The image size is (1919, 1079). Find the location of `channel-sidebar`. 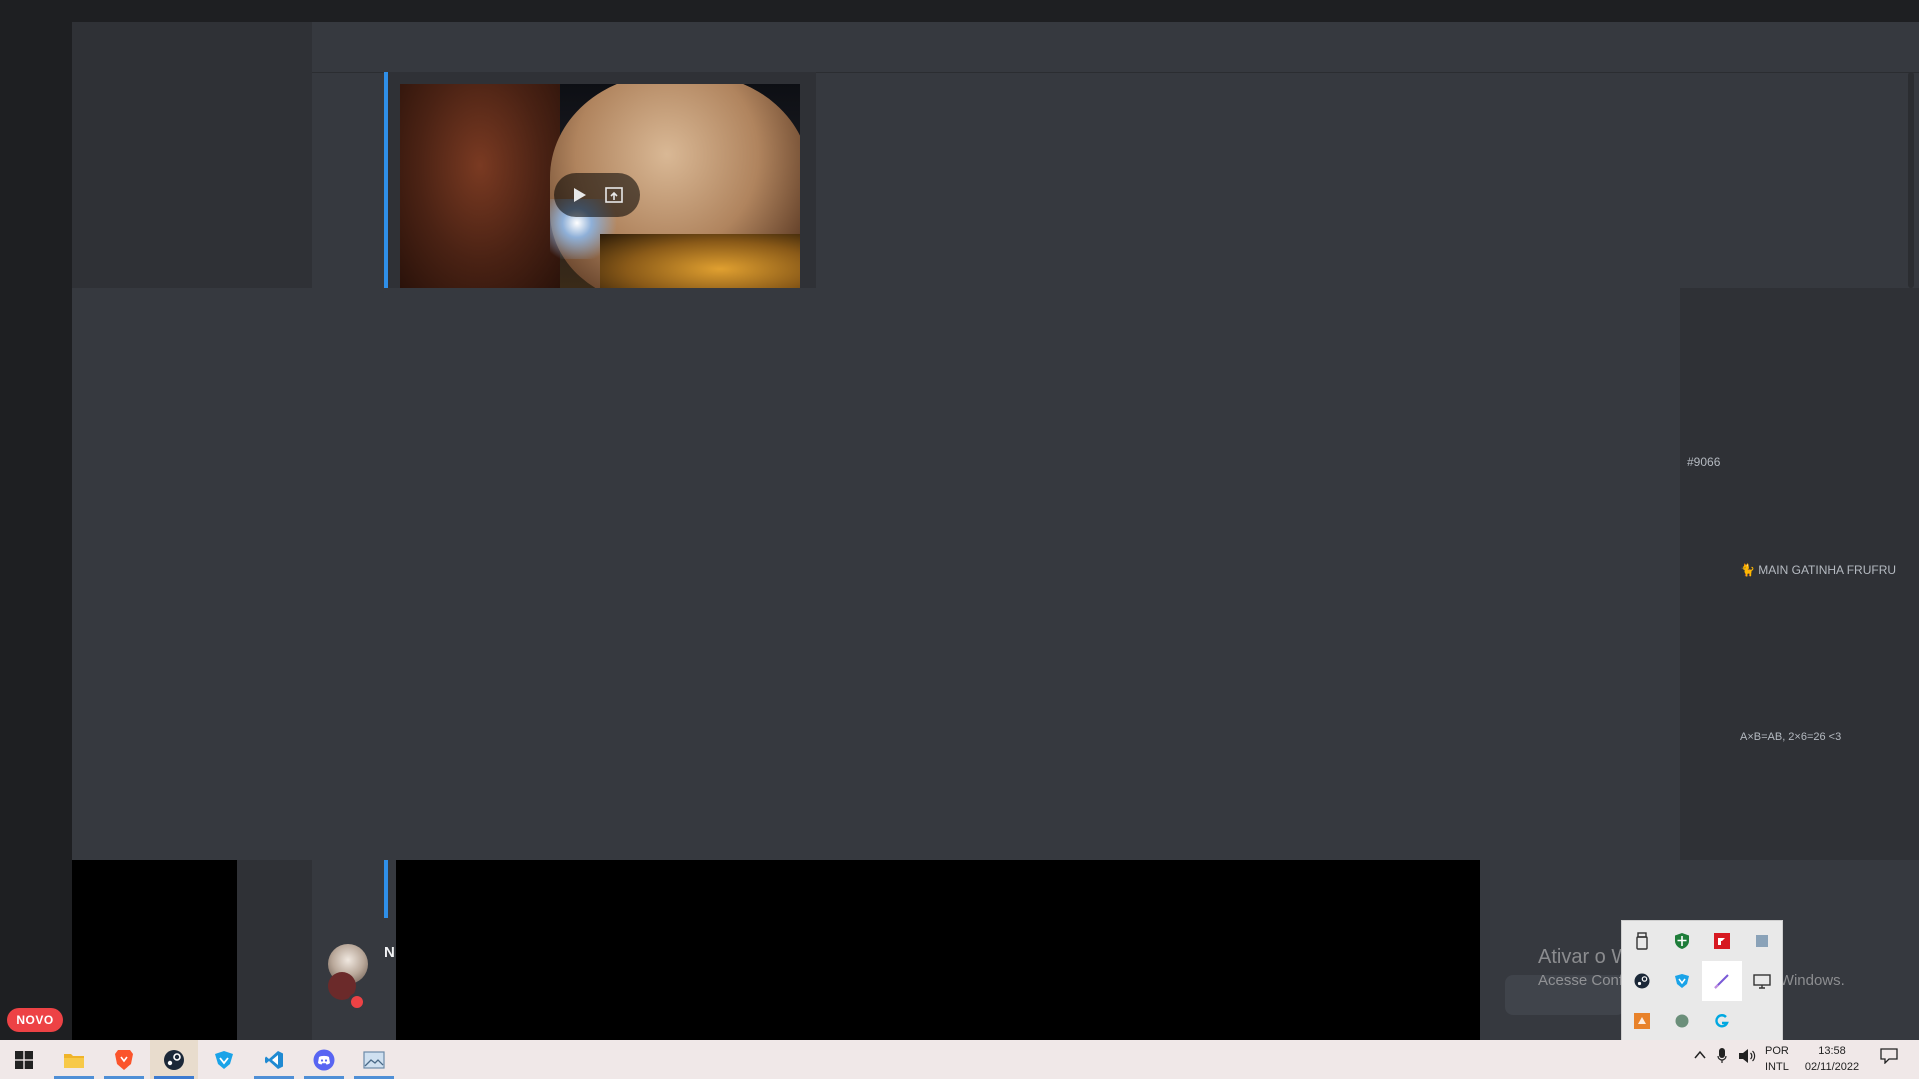

channel-sidebar is located at coordinates (192, 155).